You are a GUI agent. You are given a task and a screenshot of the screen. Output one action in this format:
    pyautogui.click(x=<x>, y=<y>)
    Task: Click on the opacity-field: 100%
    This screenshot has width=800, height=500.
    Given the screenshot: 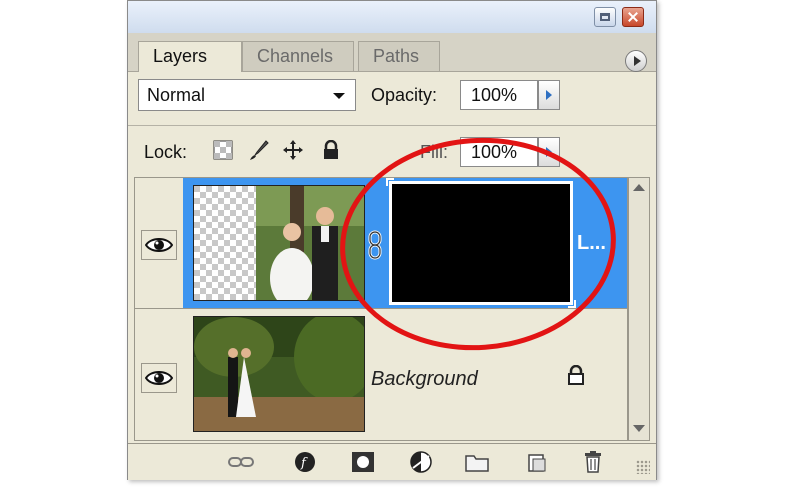 What is the action you would take?
    pyautogui.click(x=499, y=95)
    